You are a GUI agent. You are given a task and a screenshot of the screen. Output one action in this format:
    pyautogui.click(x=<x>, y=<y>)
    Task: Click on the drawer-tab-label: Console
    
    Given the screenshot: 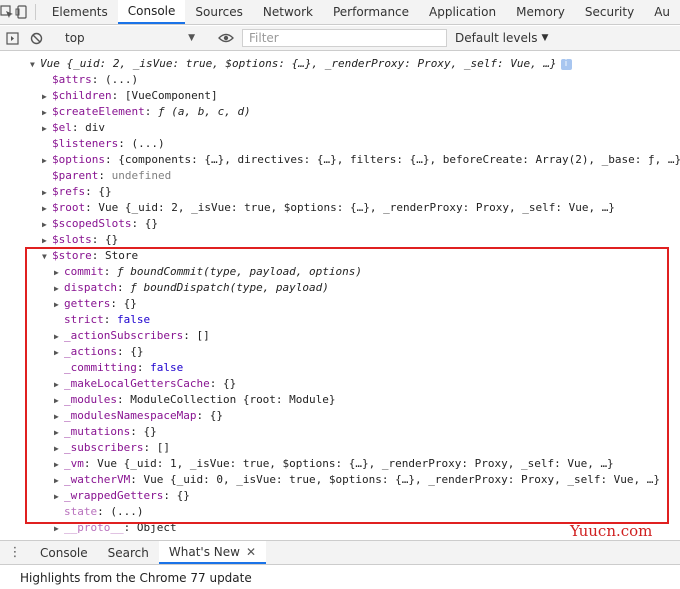 What is the action you would take?
    pyautogui.click(x=64, y=552)
    